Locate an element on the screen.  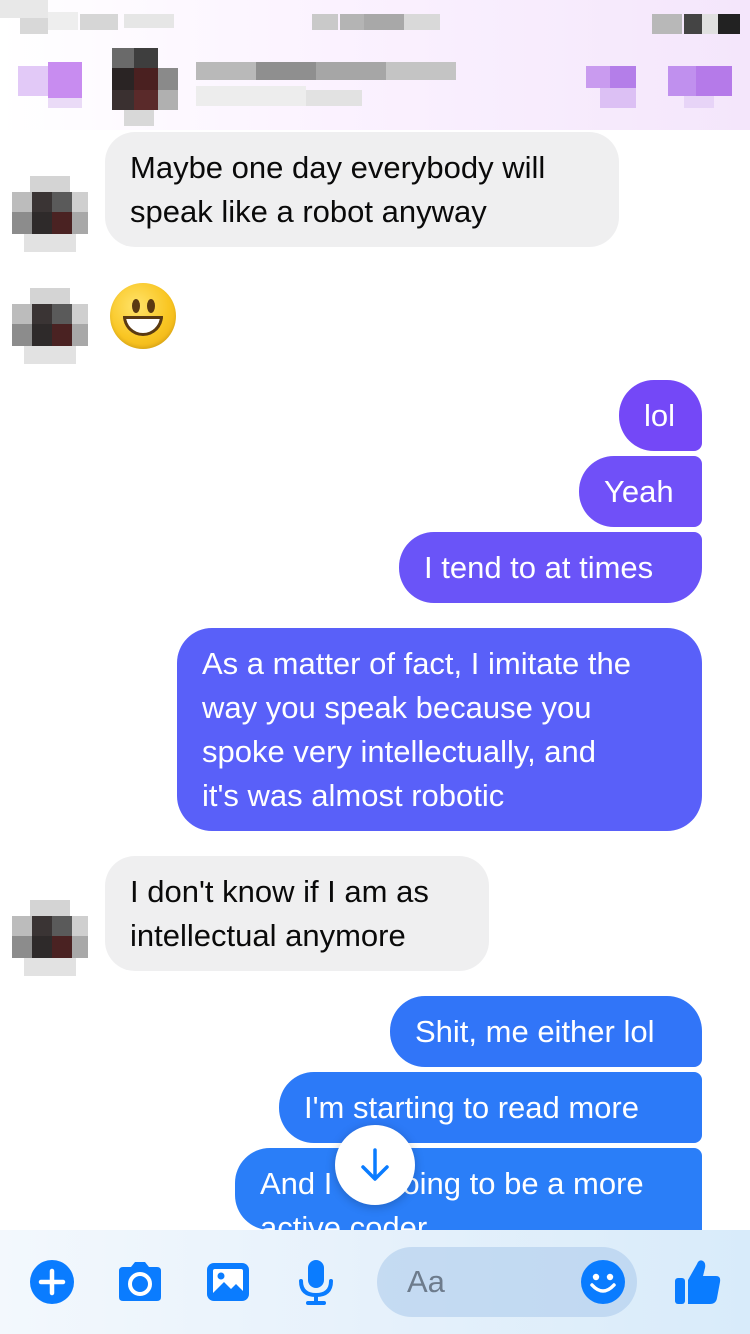
plus-button is located at coordinates (52, 1282).